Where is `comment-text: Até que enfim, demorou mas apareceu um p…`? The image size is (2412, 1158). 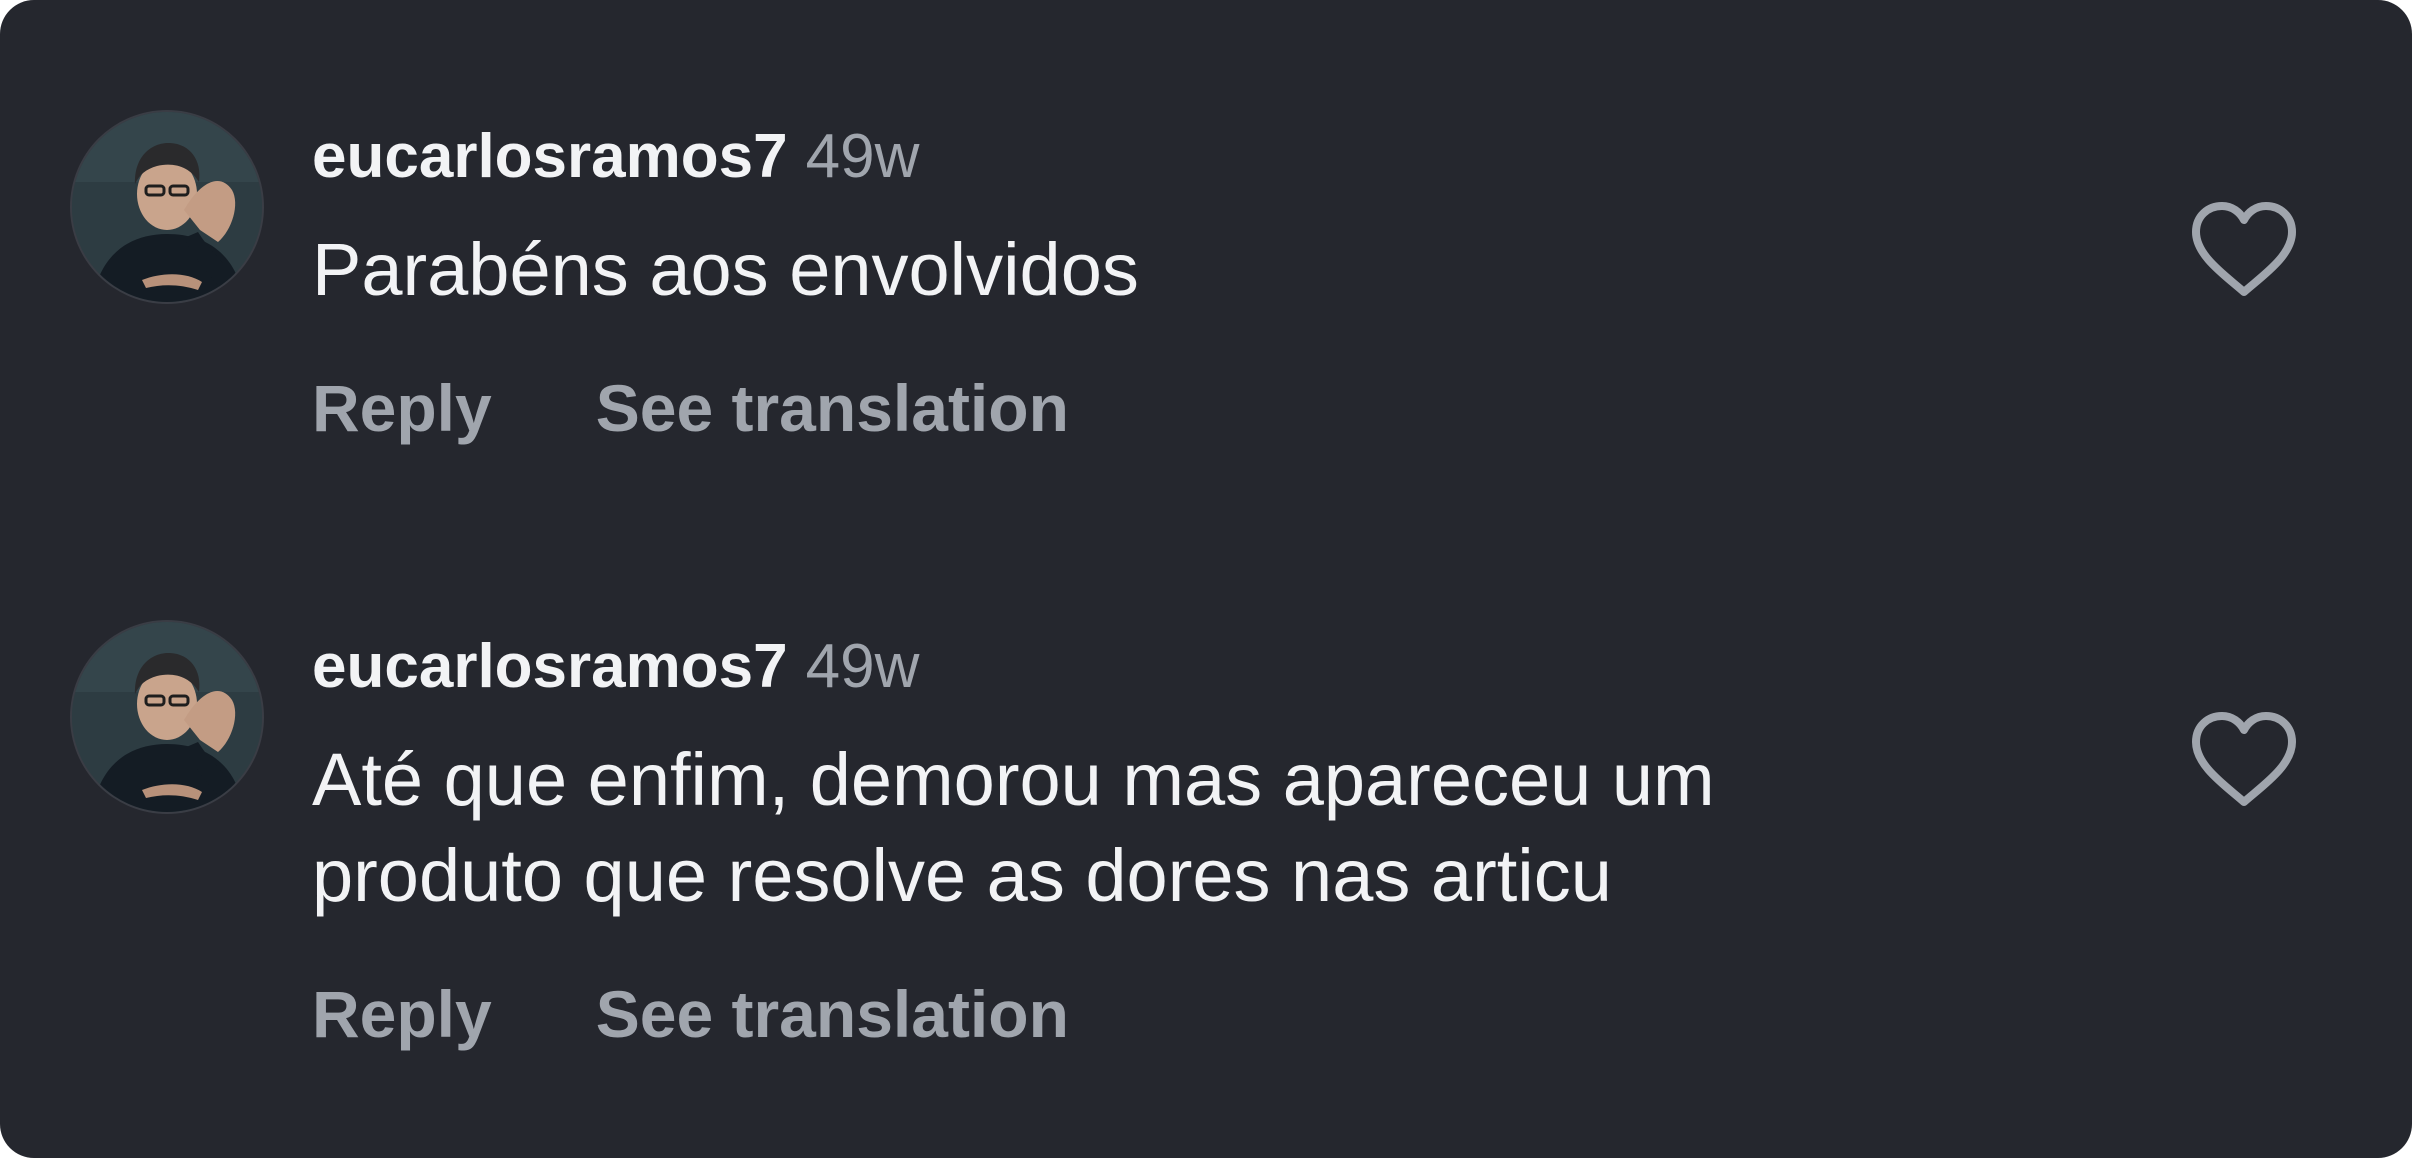
comment-text: Até que enfim, demorou mas apareceu um p… is located at coordinates (1013, 827).